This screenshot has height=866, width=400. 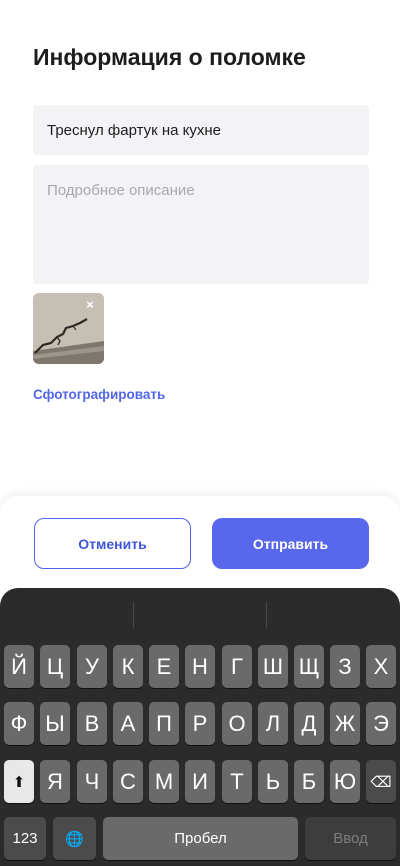 I want to click on key-б: Б, so click(x=309, y=781).